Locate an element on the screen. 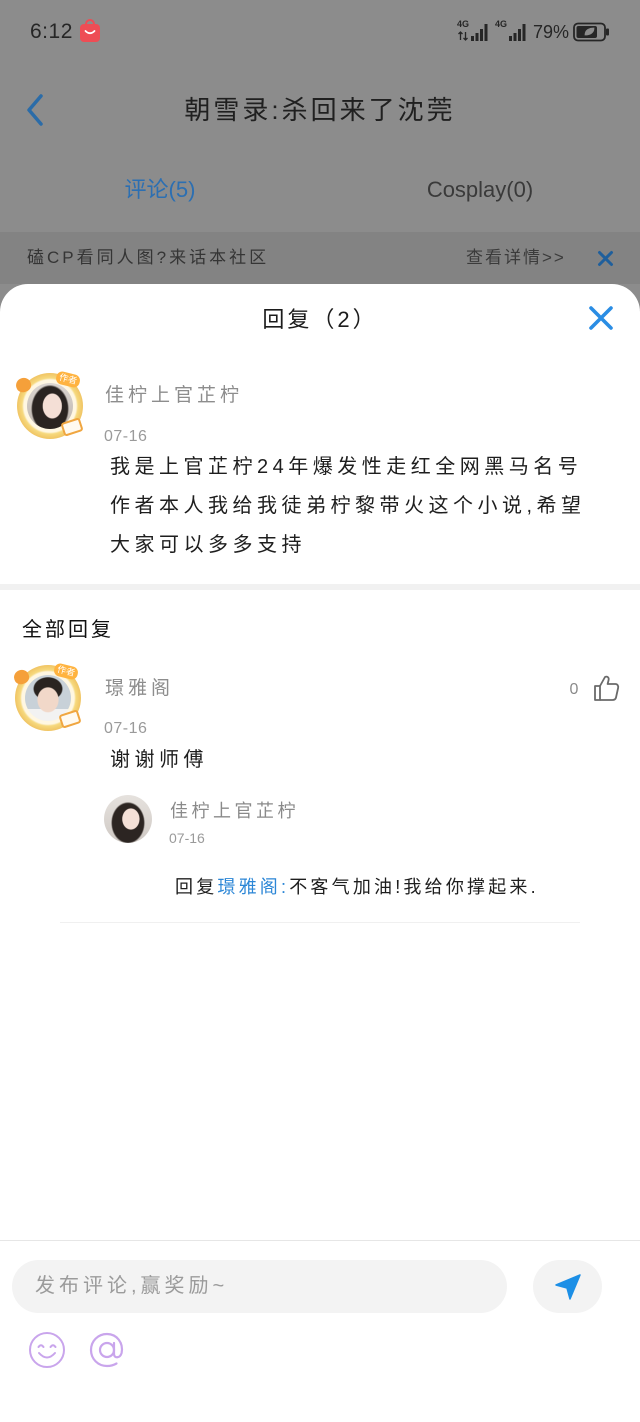 This screenshot has width=640, height=1422. comment-composer is located at coordinates (320, 1331).